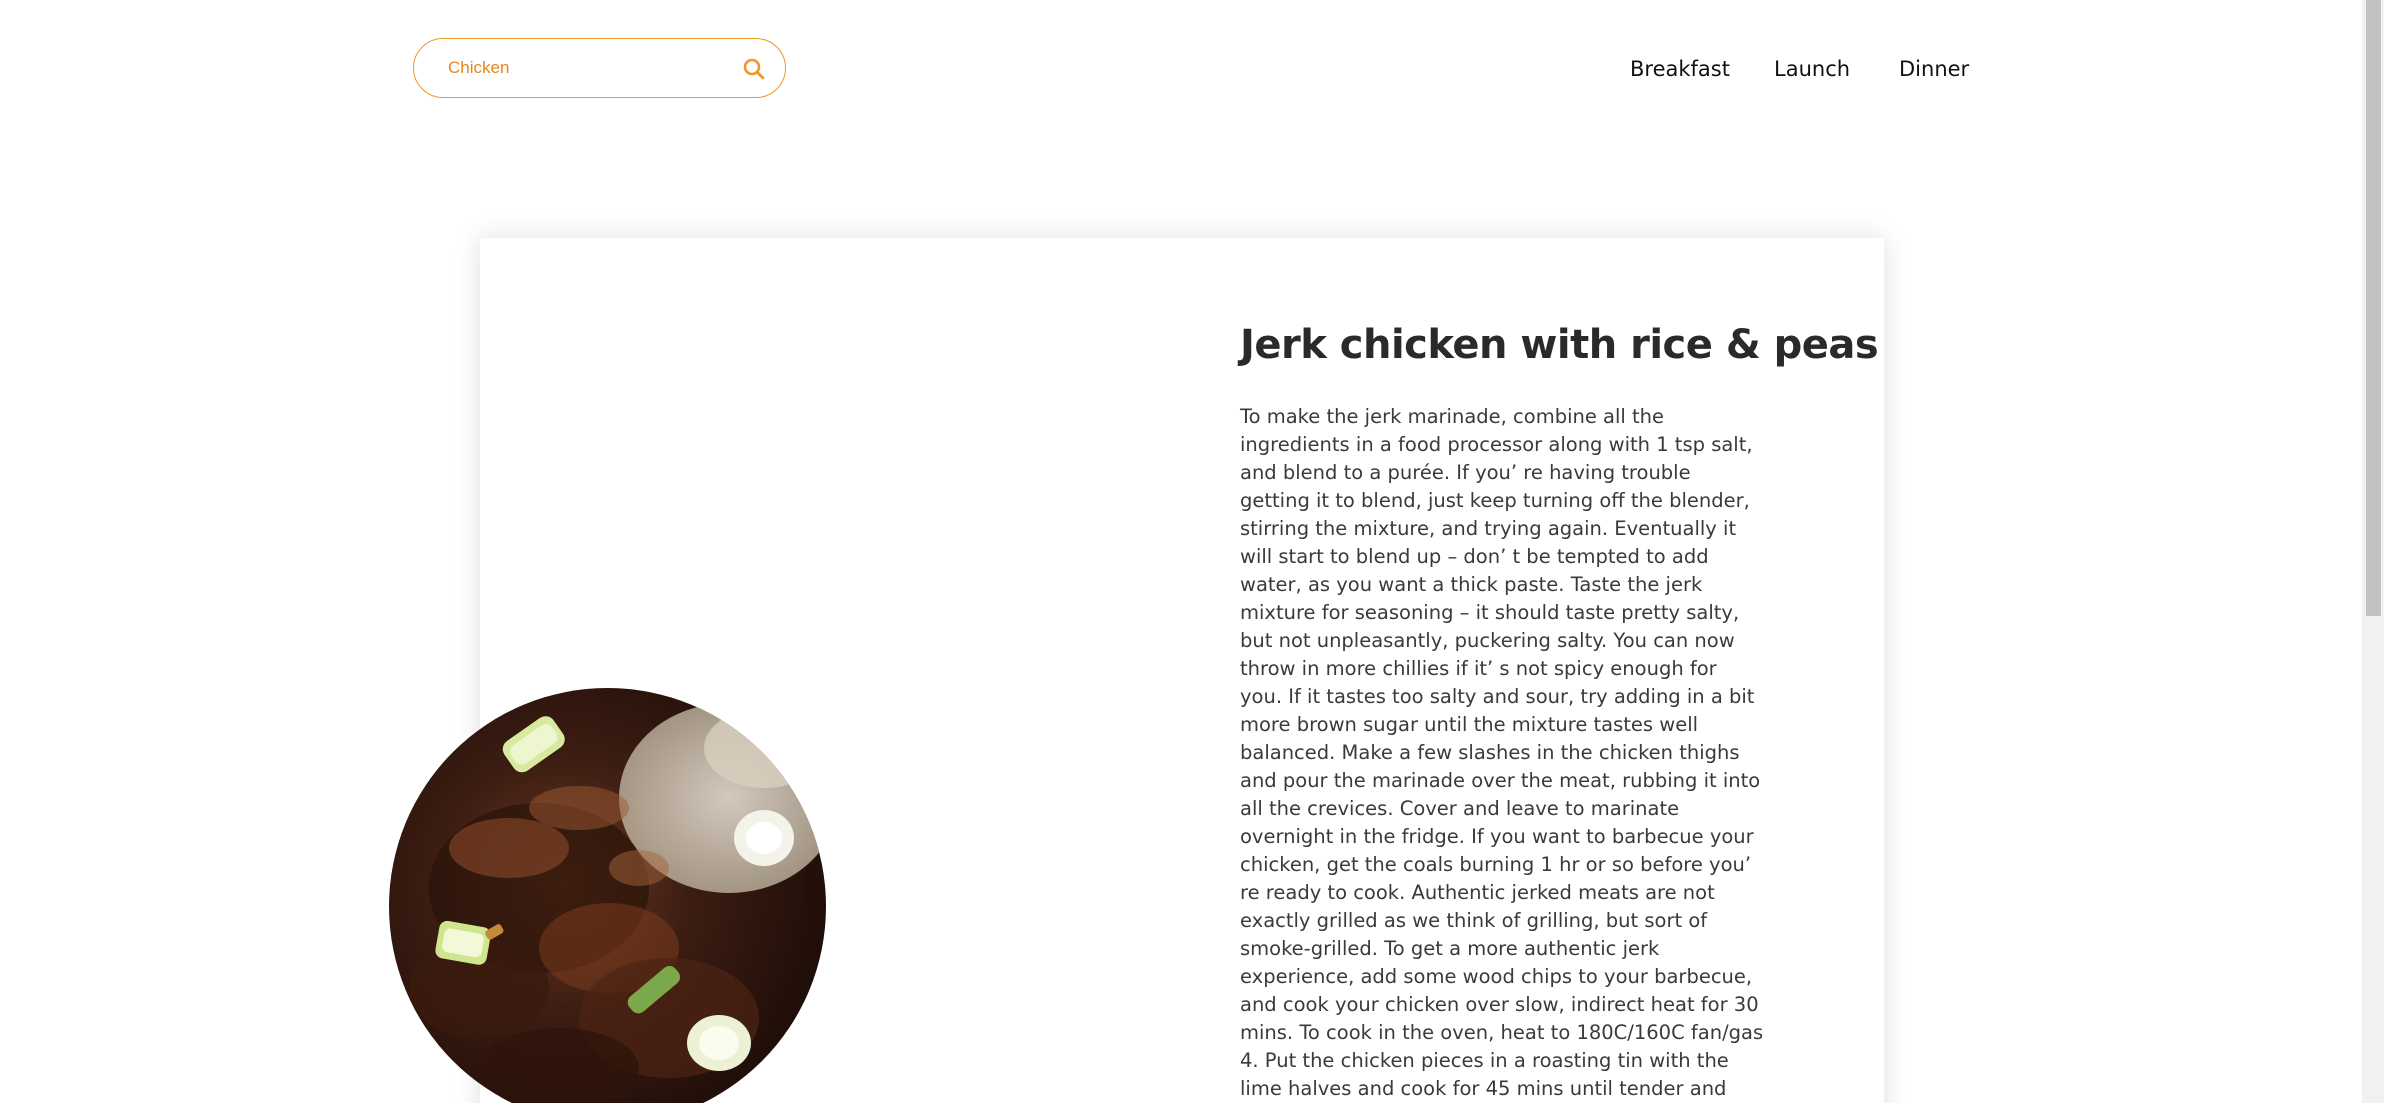 This screenshot has height=1103, width=2384. Describe the element at coordinates (1812, 69) in the screenshot. I see `nav-item-launch: Launch` at that location.